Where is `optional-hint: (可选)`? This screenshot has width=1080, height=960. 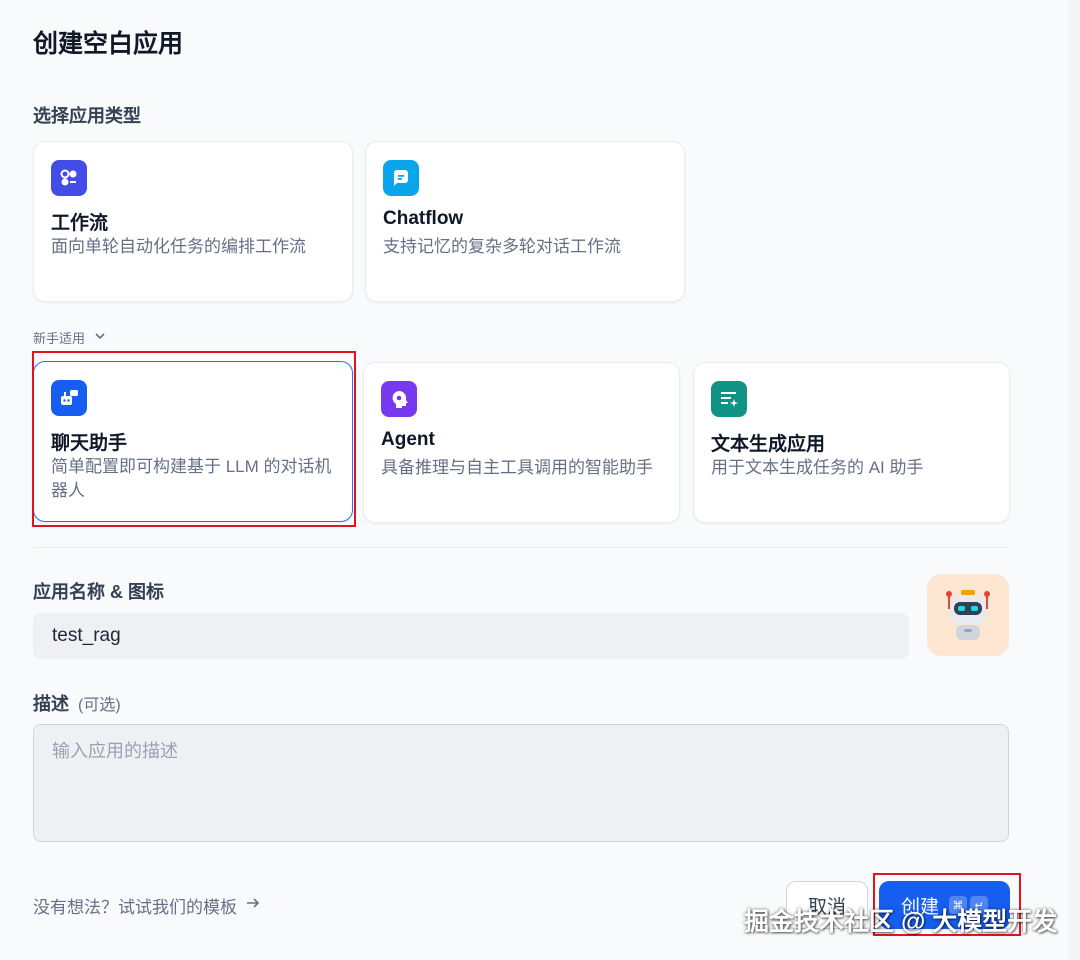
optional-hint: (可选) is located at coordinates (99, 705).